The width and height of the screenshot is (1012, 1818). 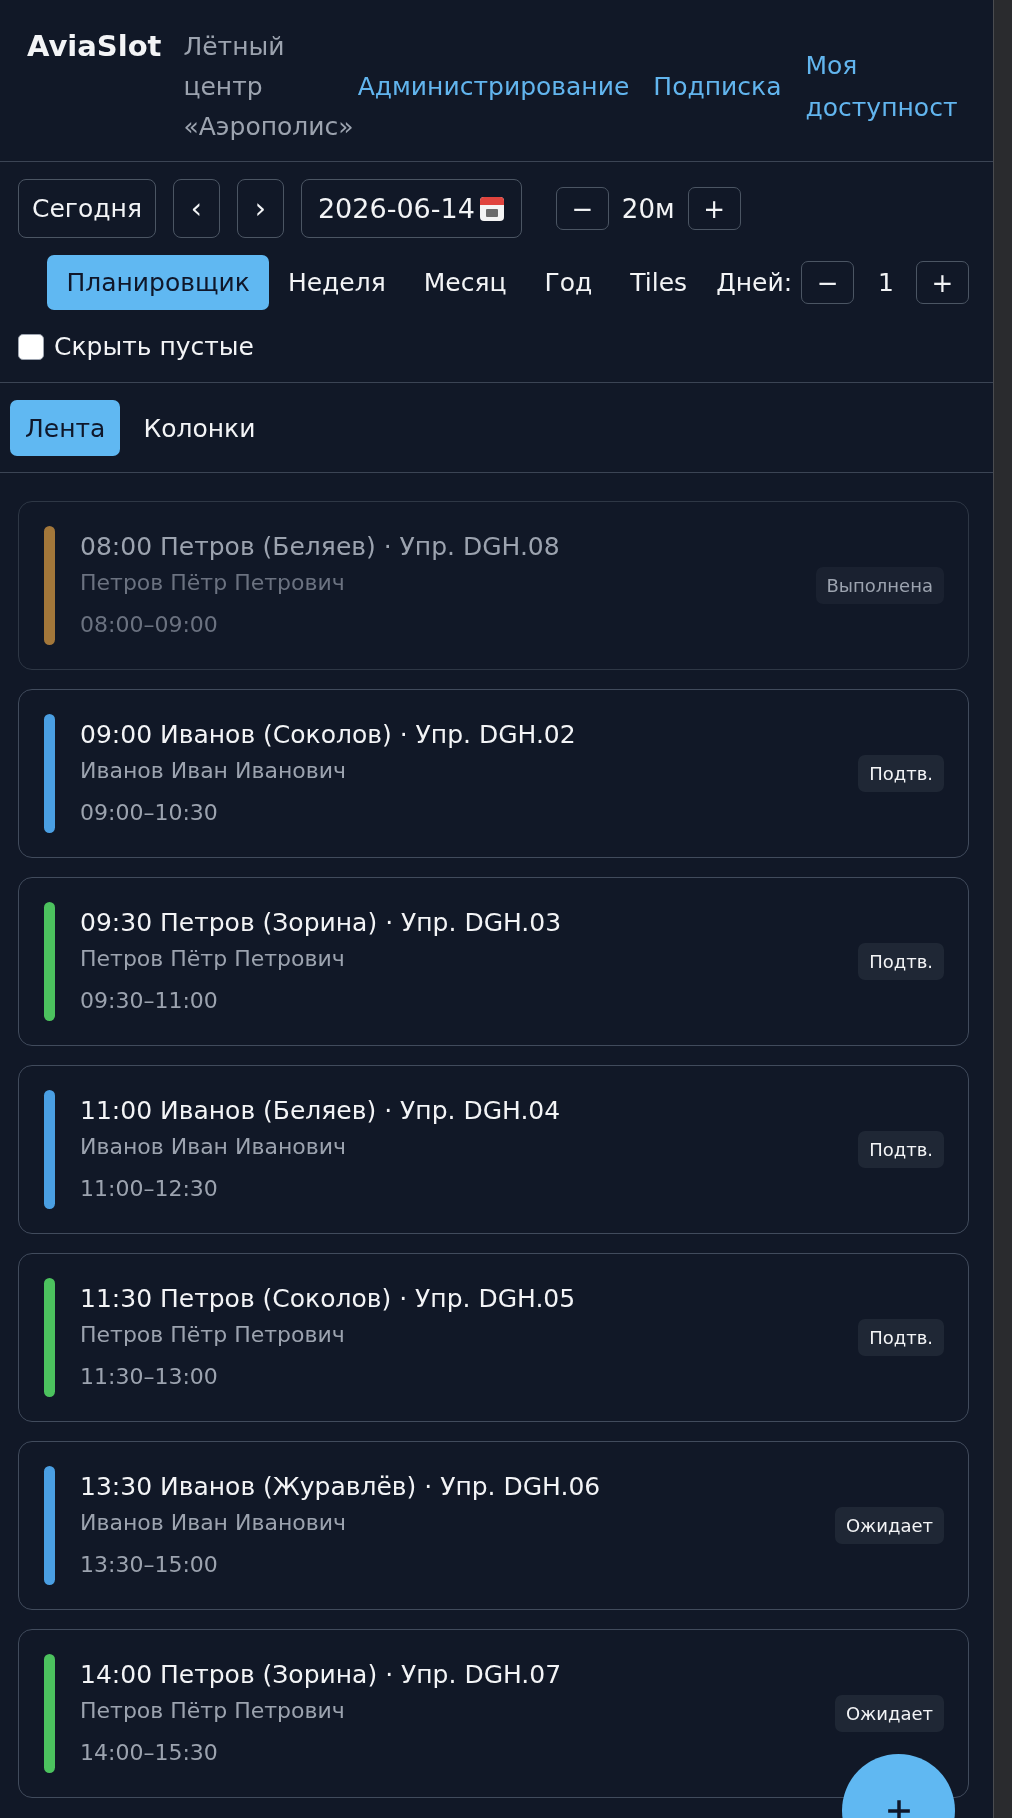 I want to click on booking-title: 09:00 Иванов (Соколов) · Упр. DGH.02, so click(x=328, y=734).